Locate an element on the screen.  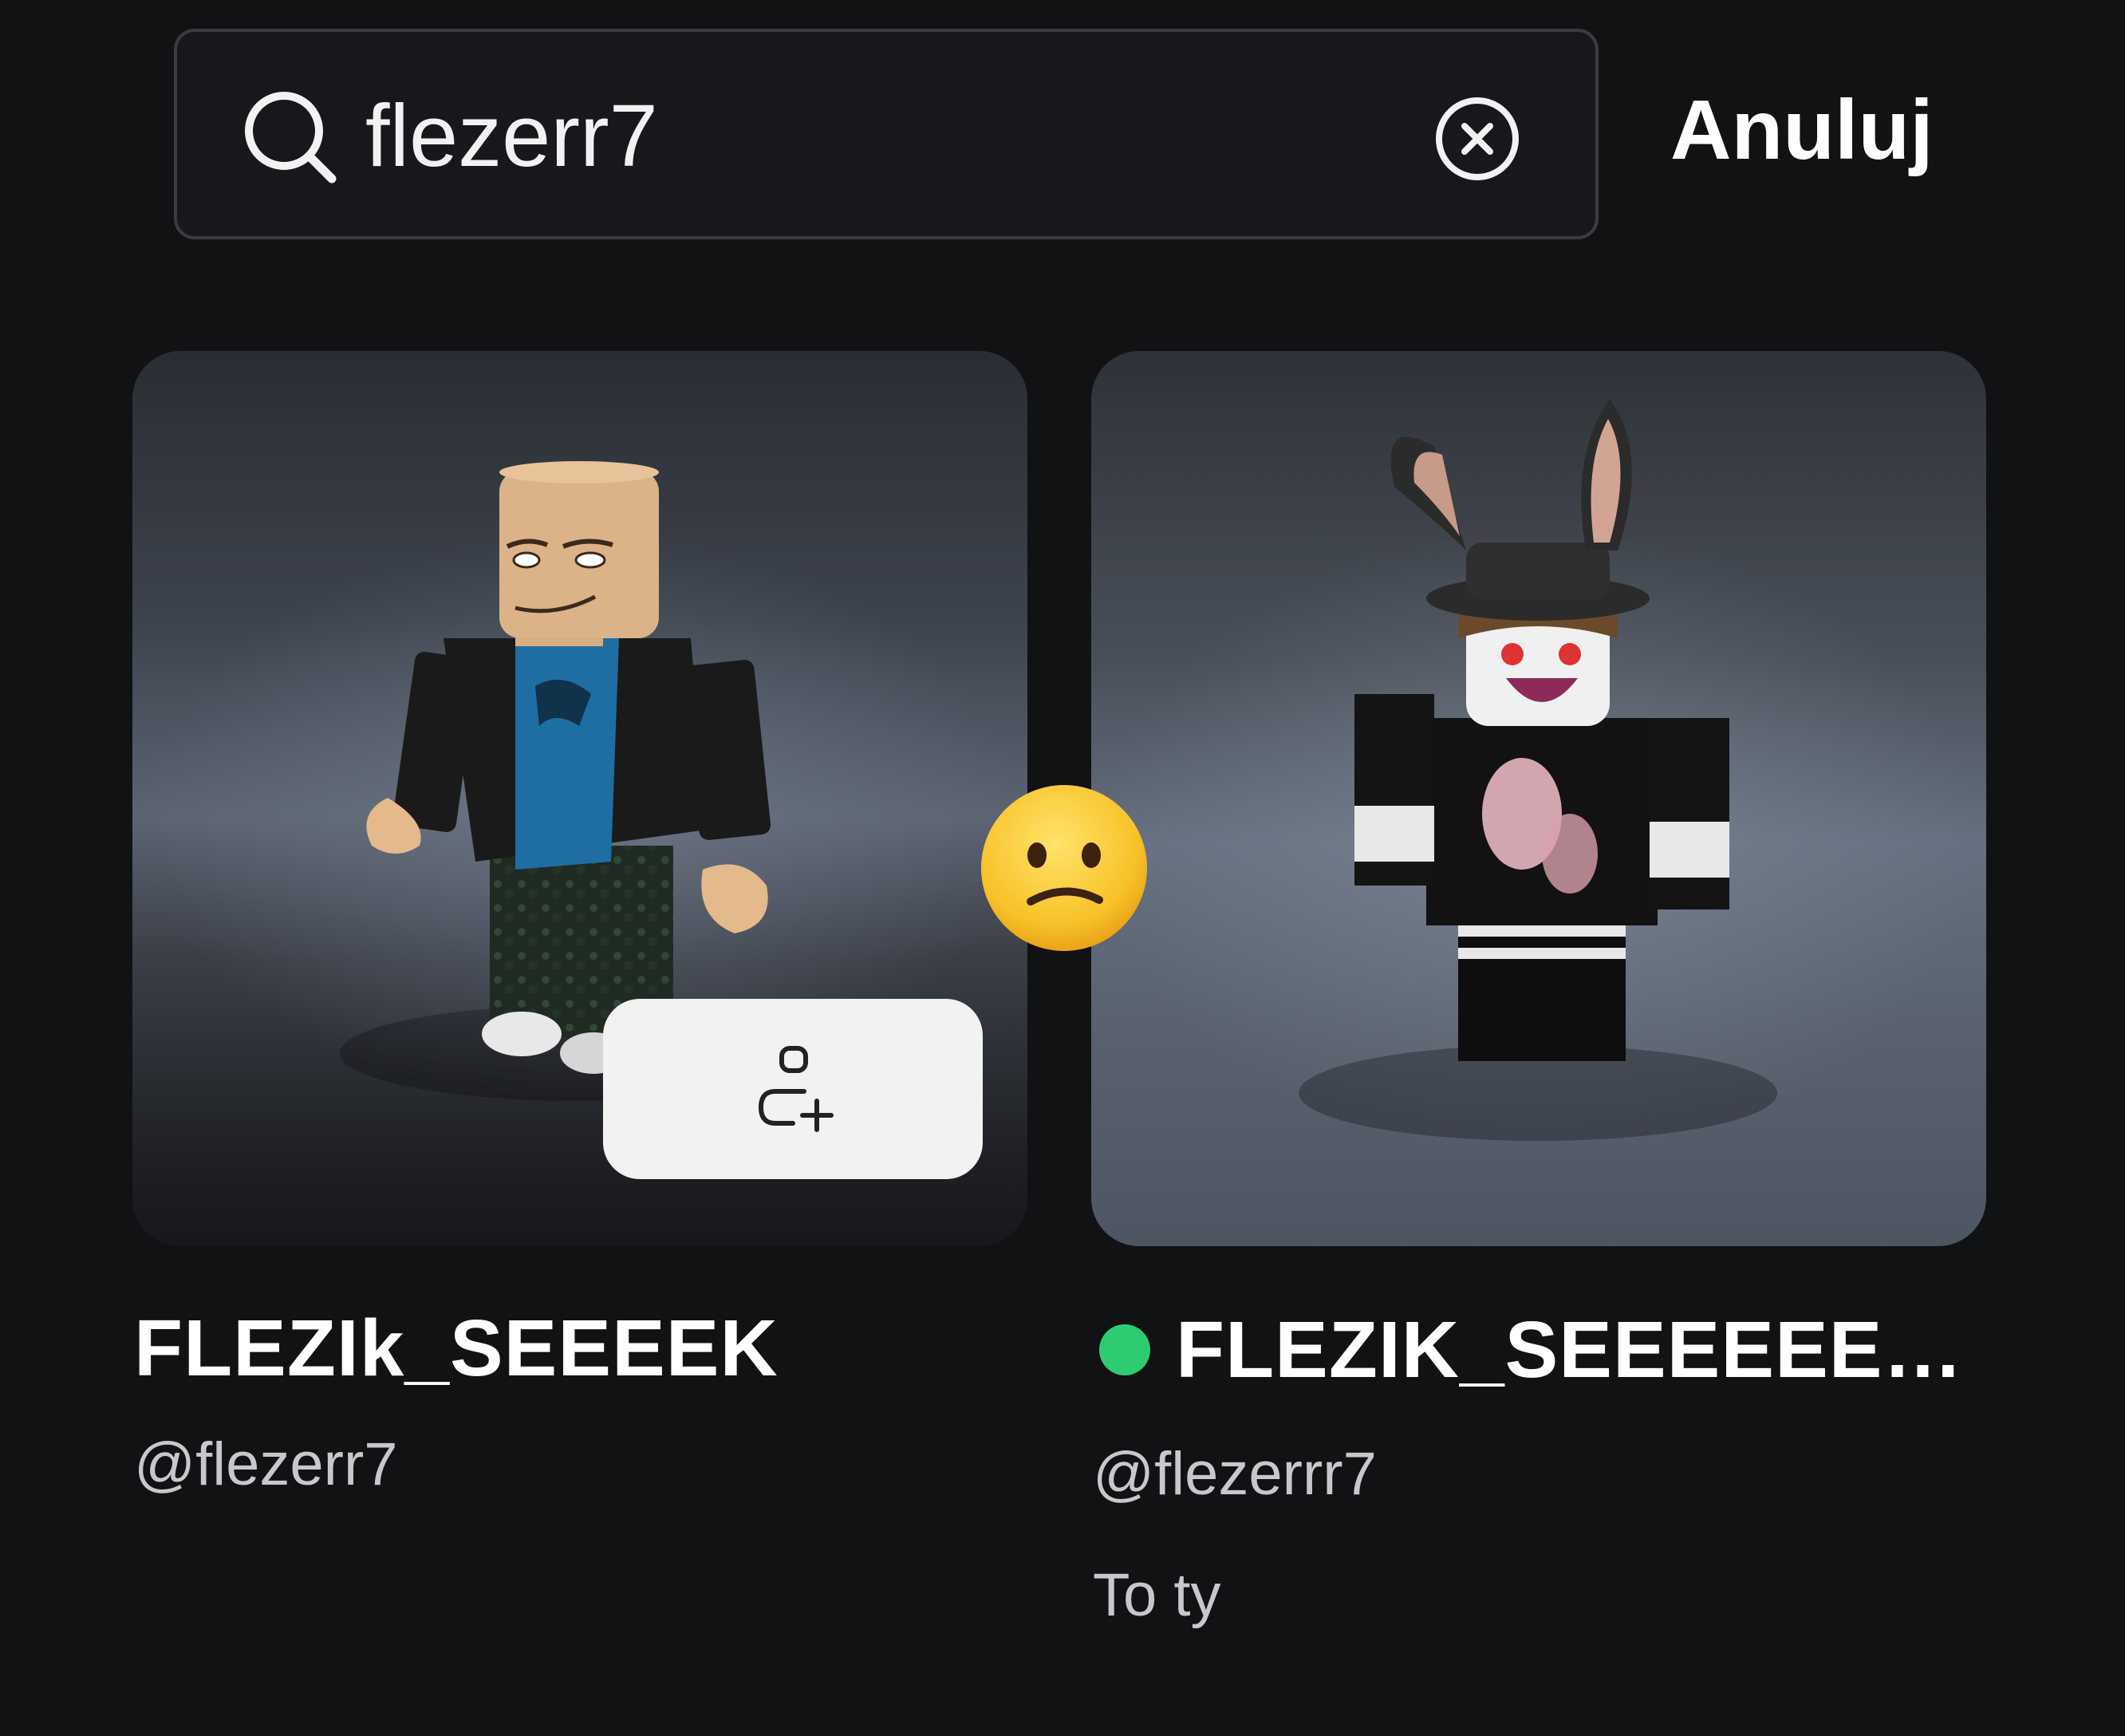
add-friend-icon is located at coordinates (796, 1089).